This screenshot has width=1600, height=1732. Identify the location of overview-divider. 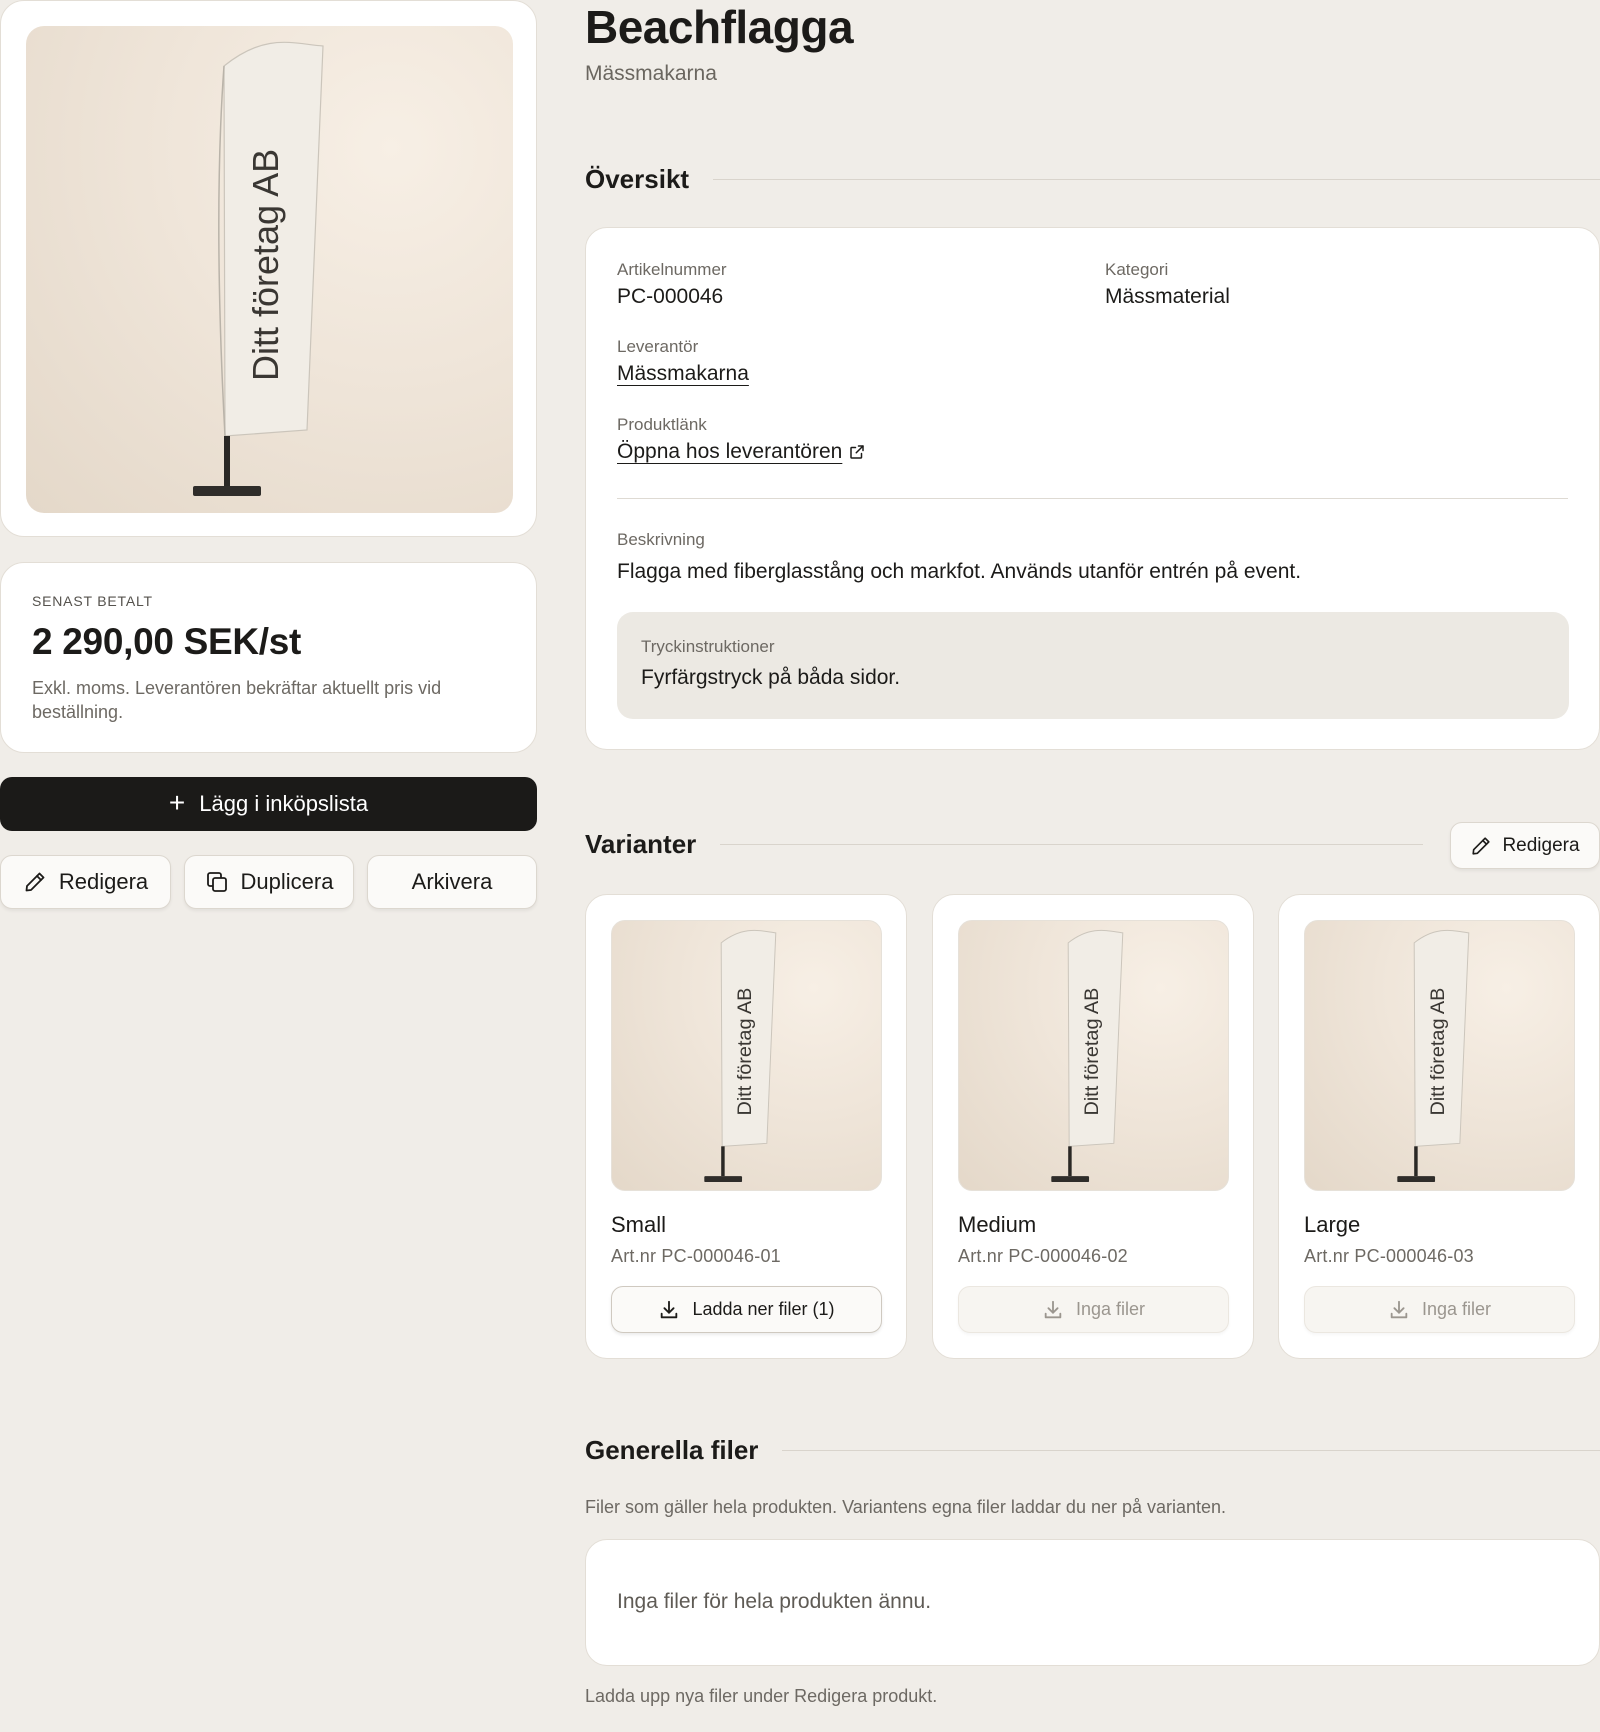
(1092, 498).